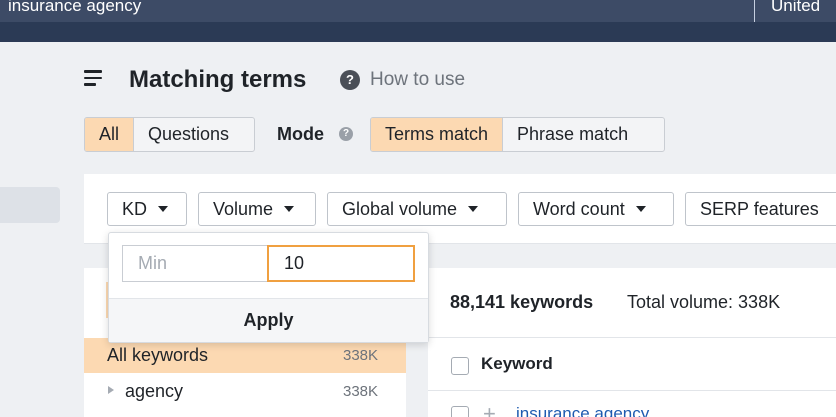  I want to click on volume-filter-button: Volume, so click(257, 209).